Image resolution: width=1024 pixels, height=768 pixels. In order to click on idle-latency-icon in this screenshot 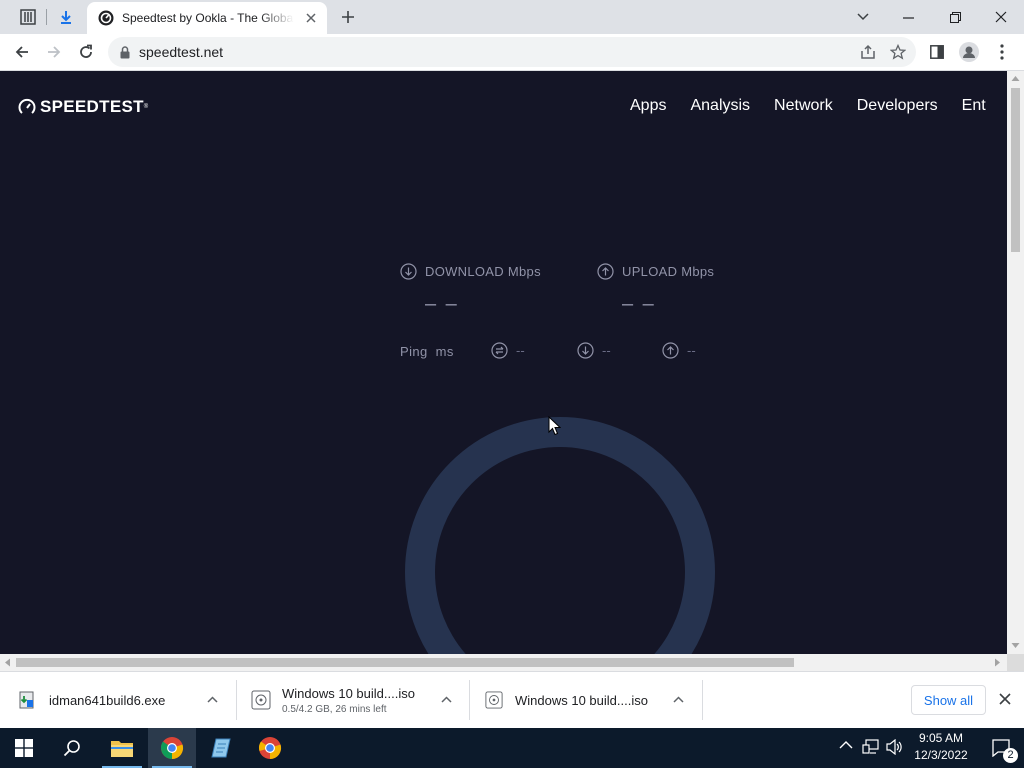, I will do `click(499, 350)`.